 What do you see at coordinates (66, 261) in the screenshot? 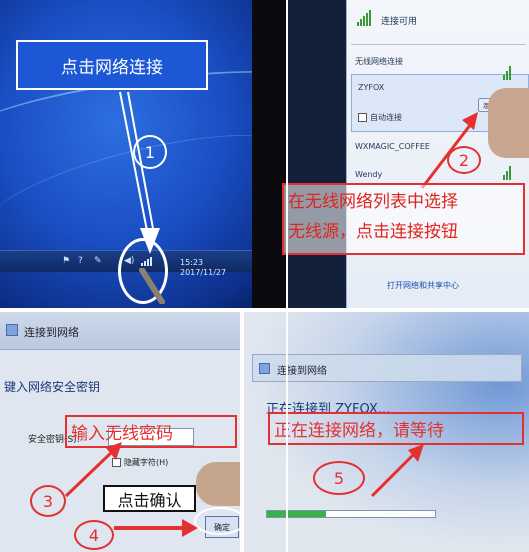
I see `tray-flag-icon: ⚑` at bounding box center [66, 261].